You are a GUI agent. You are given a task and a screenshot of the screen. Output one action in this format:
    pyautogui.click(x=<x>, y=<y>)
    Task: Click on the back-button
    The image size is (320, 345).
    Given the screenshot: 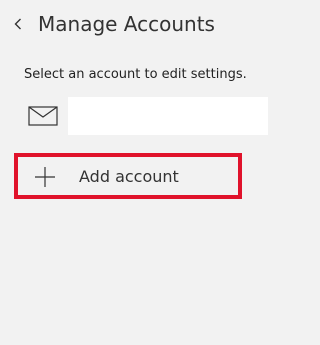 What is the action you would take?
    pyautogui.click(x=18, y=24)
    